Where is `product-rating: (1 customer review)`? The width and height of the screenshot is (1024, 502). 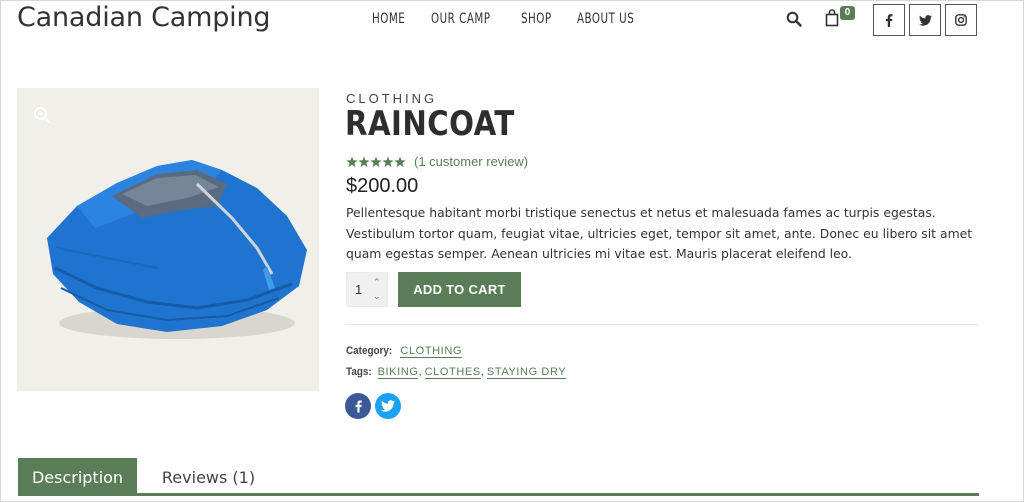 product-rating: (1 customer review) is located at coordinates (437, 161).